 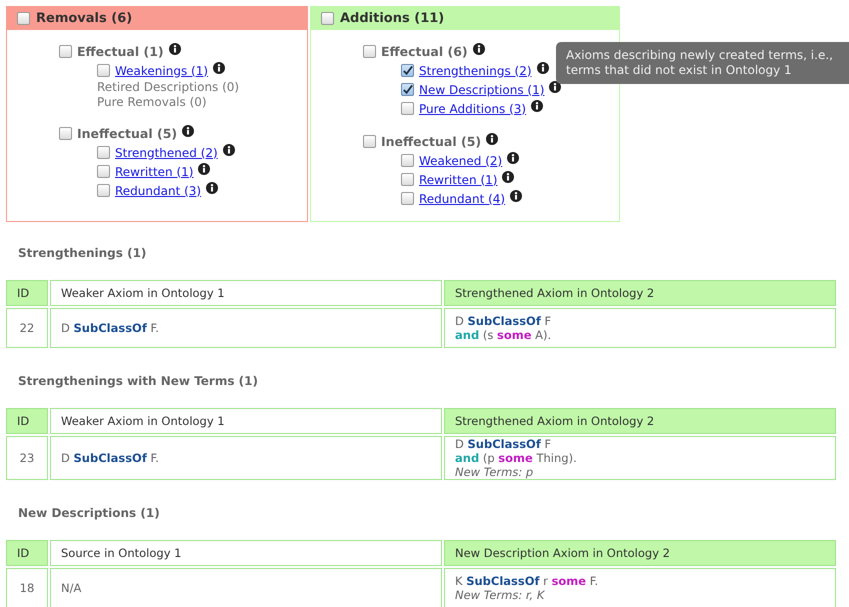 What do you see at coordinates (83, 253) in the screenshot?
I see `section-title: Strengthenings (1)` at bounding box center [83, 253].